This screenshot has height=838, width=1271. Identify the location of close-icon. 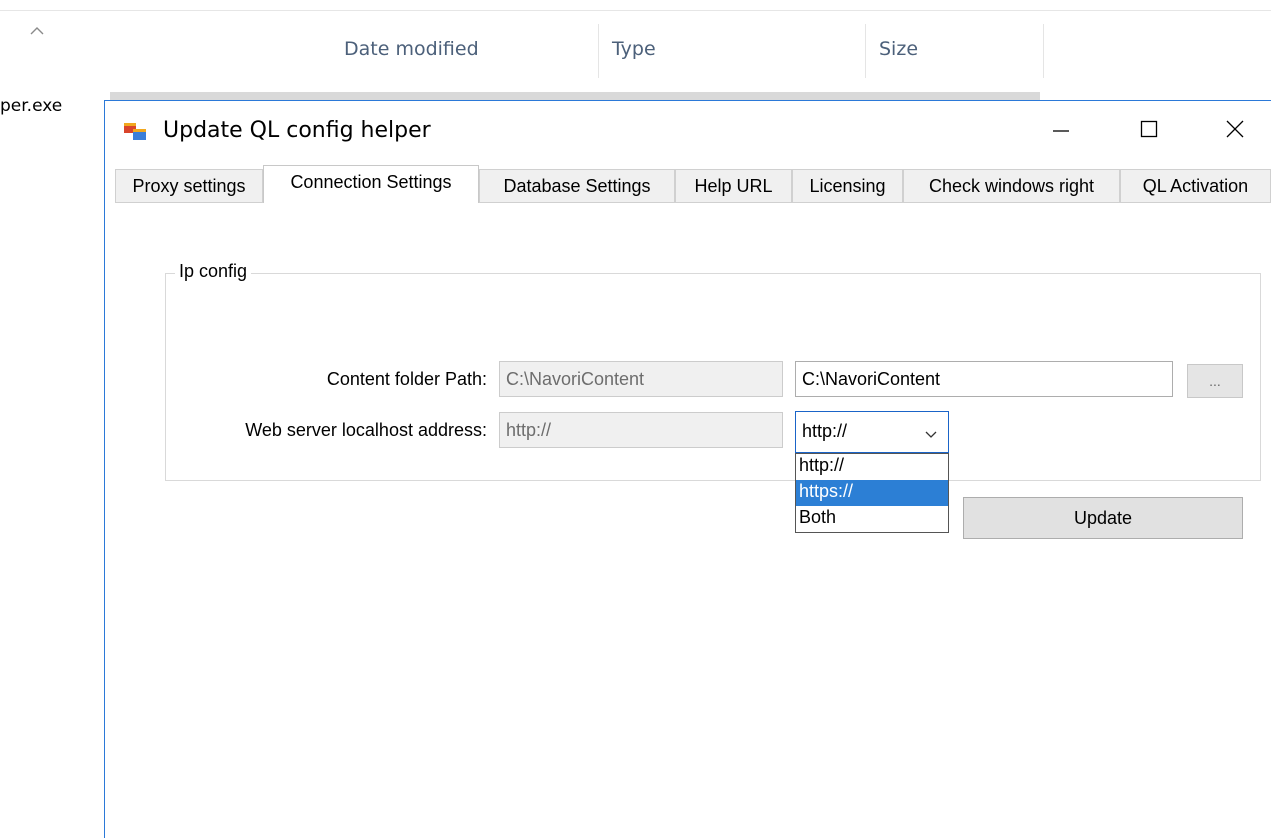
(1235, 131).